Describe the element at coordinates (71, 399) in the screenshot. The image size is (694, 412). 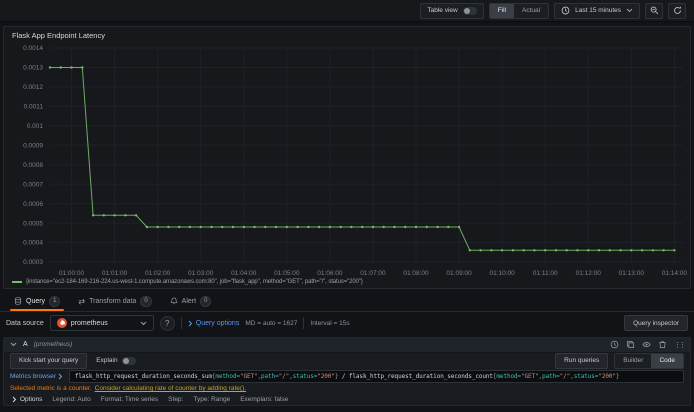
I see `option-legend: Legend: Auto` at that location.